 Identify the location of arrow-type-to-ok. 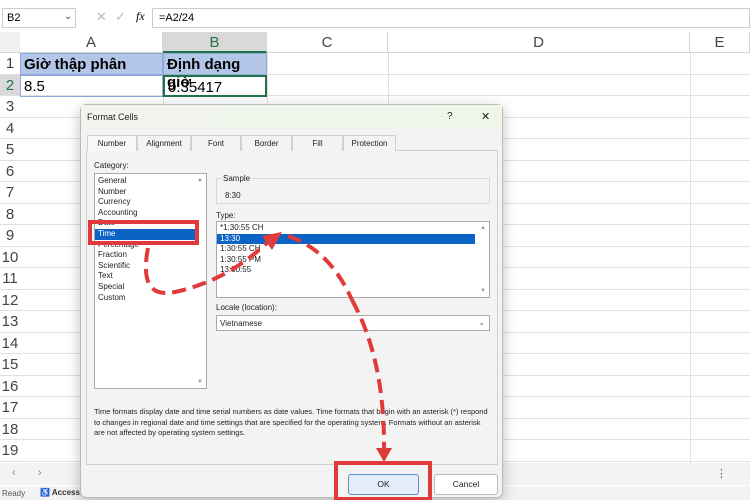
(320, 267).